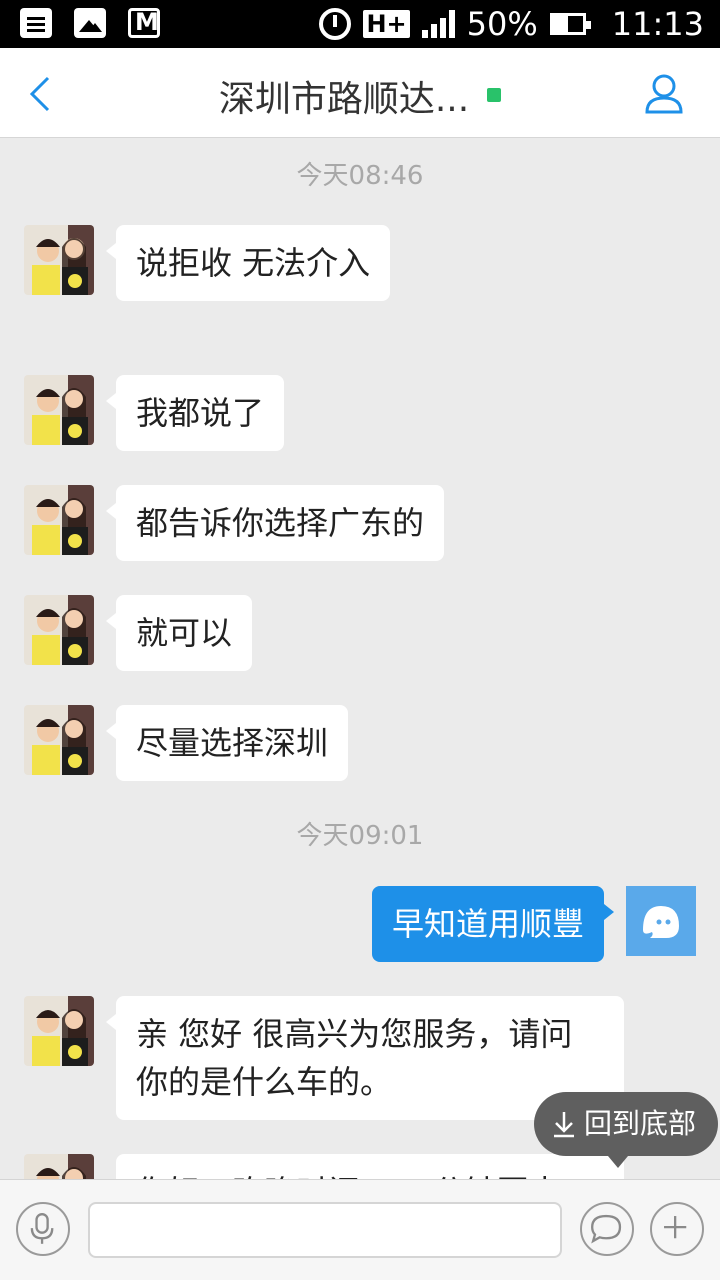  What do you see at coordinates (90, 23) in the screenshot?
I see `gallery-notification-icon` at bounding box center [90, 23].